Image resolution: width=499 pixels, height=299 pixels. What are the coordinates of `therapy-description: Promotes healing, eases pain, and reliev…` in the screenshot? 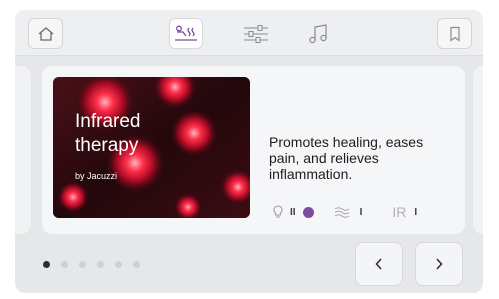 It's located at (346, 158).